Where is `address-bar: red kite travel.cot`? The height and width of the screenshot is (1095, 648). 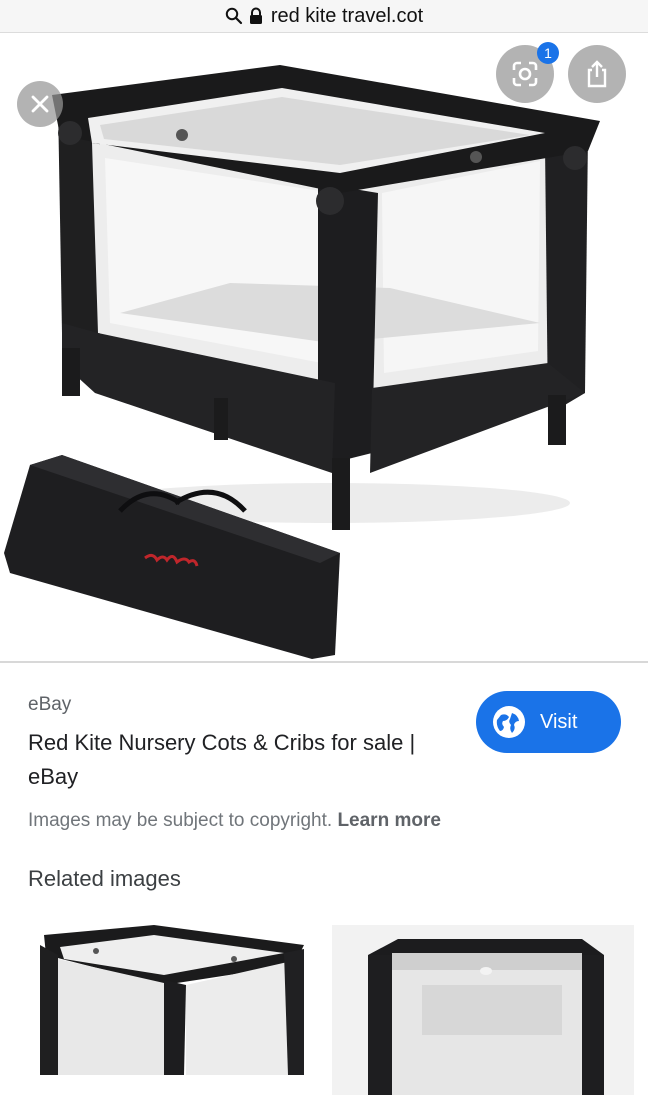 address-bar: red kite travel.cot is located at coordinates (324, 16).